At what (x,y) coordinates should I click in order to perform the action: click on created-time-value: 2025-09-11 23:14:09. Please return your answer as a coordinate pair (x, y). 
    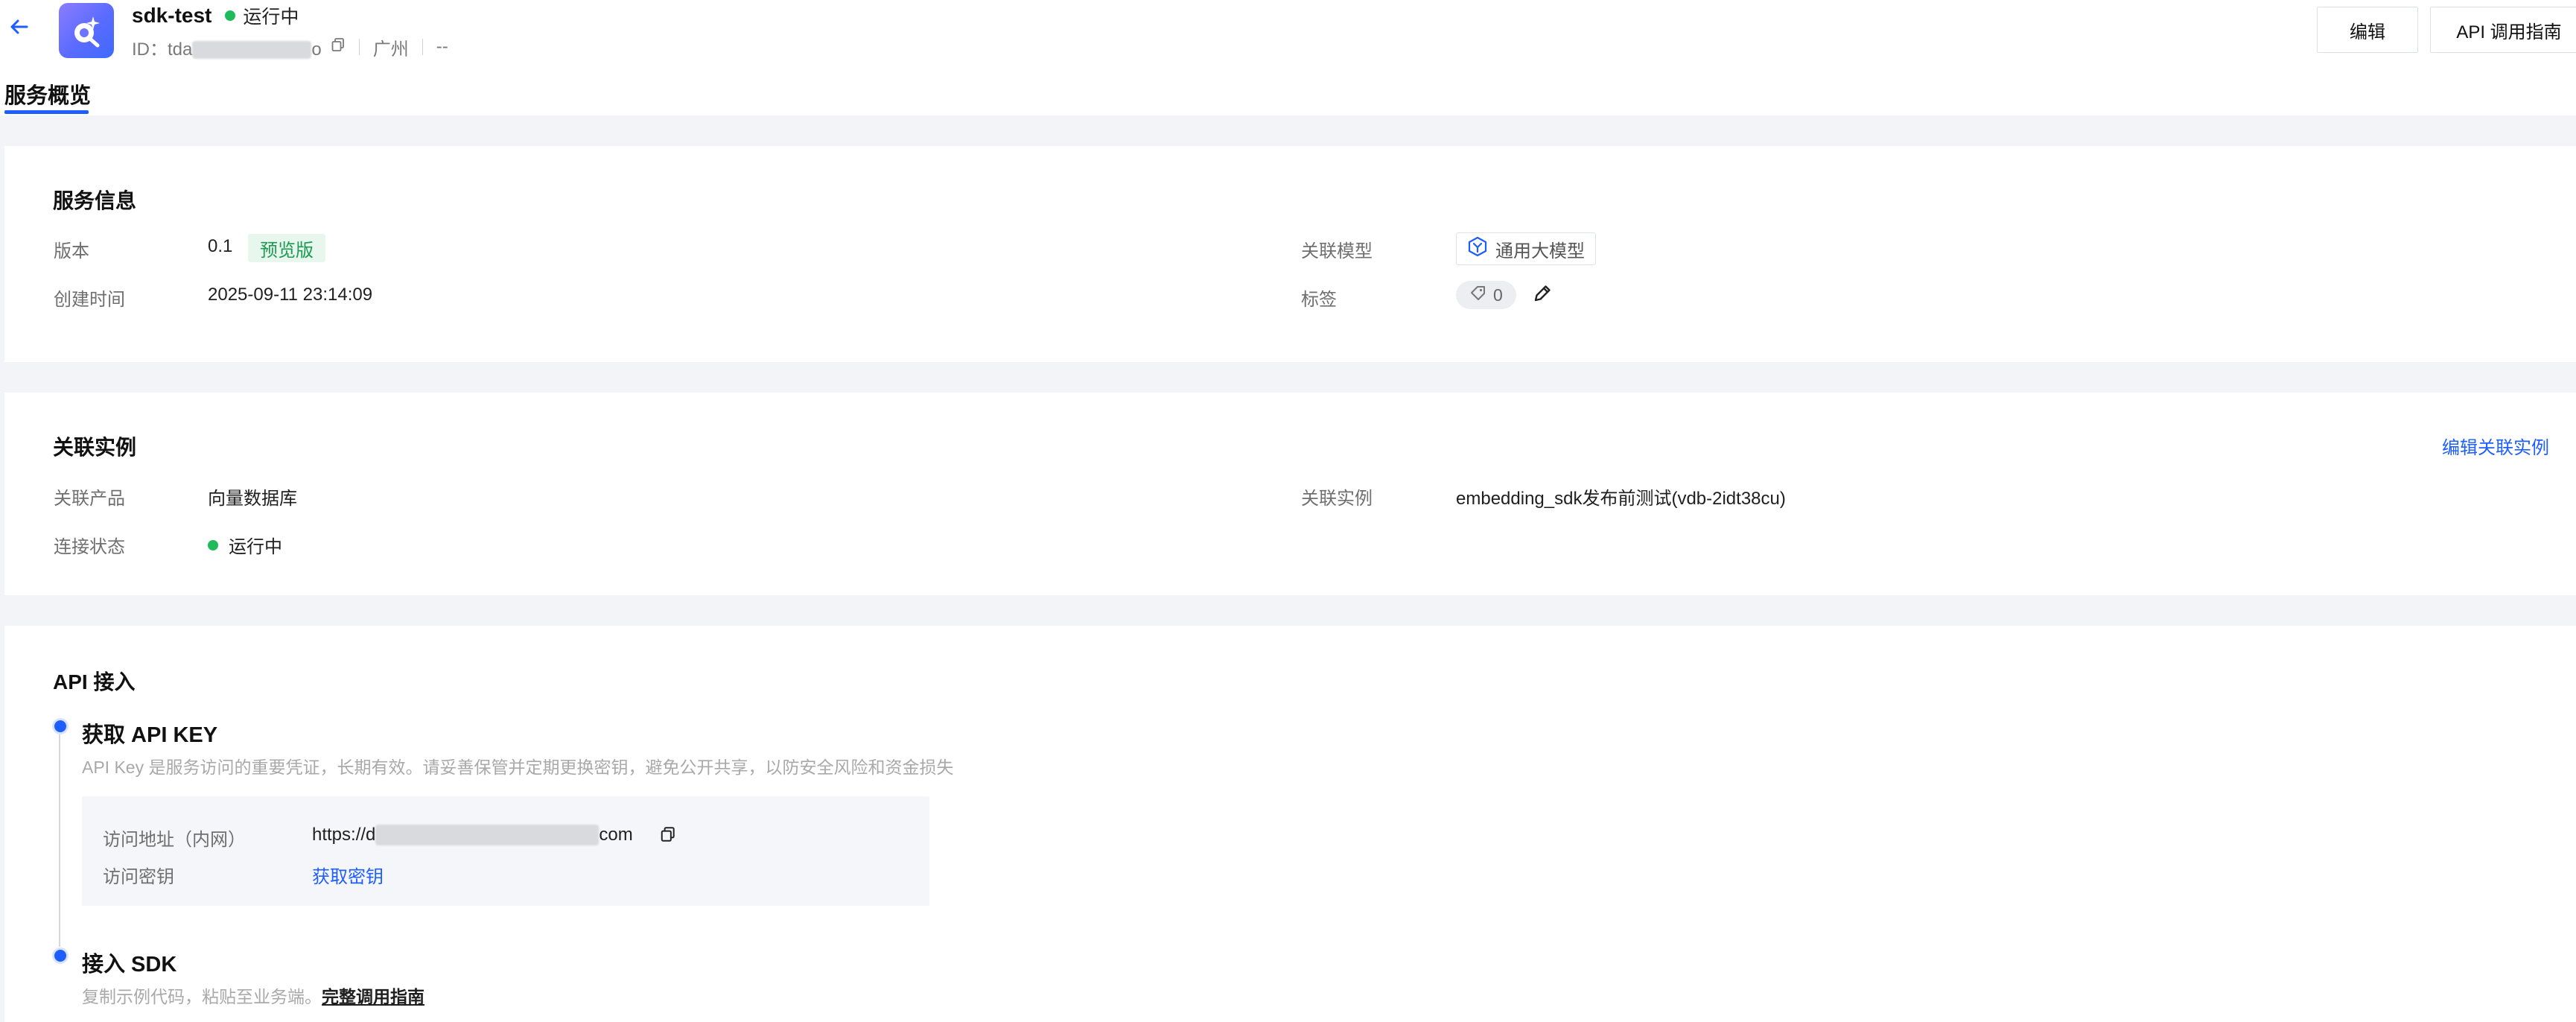
    Looking at the image, I should click on (290, 295).